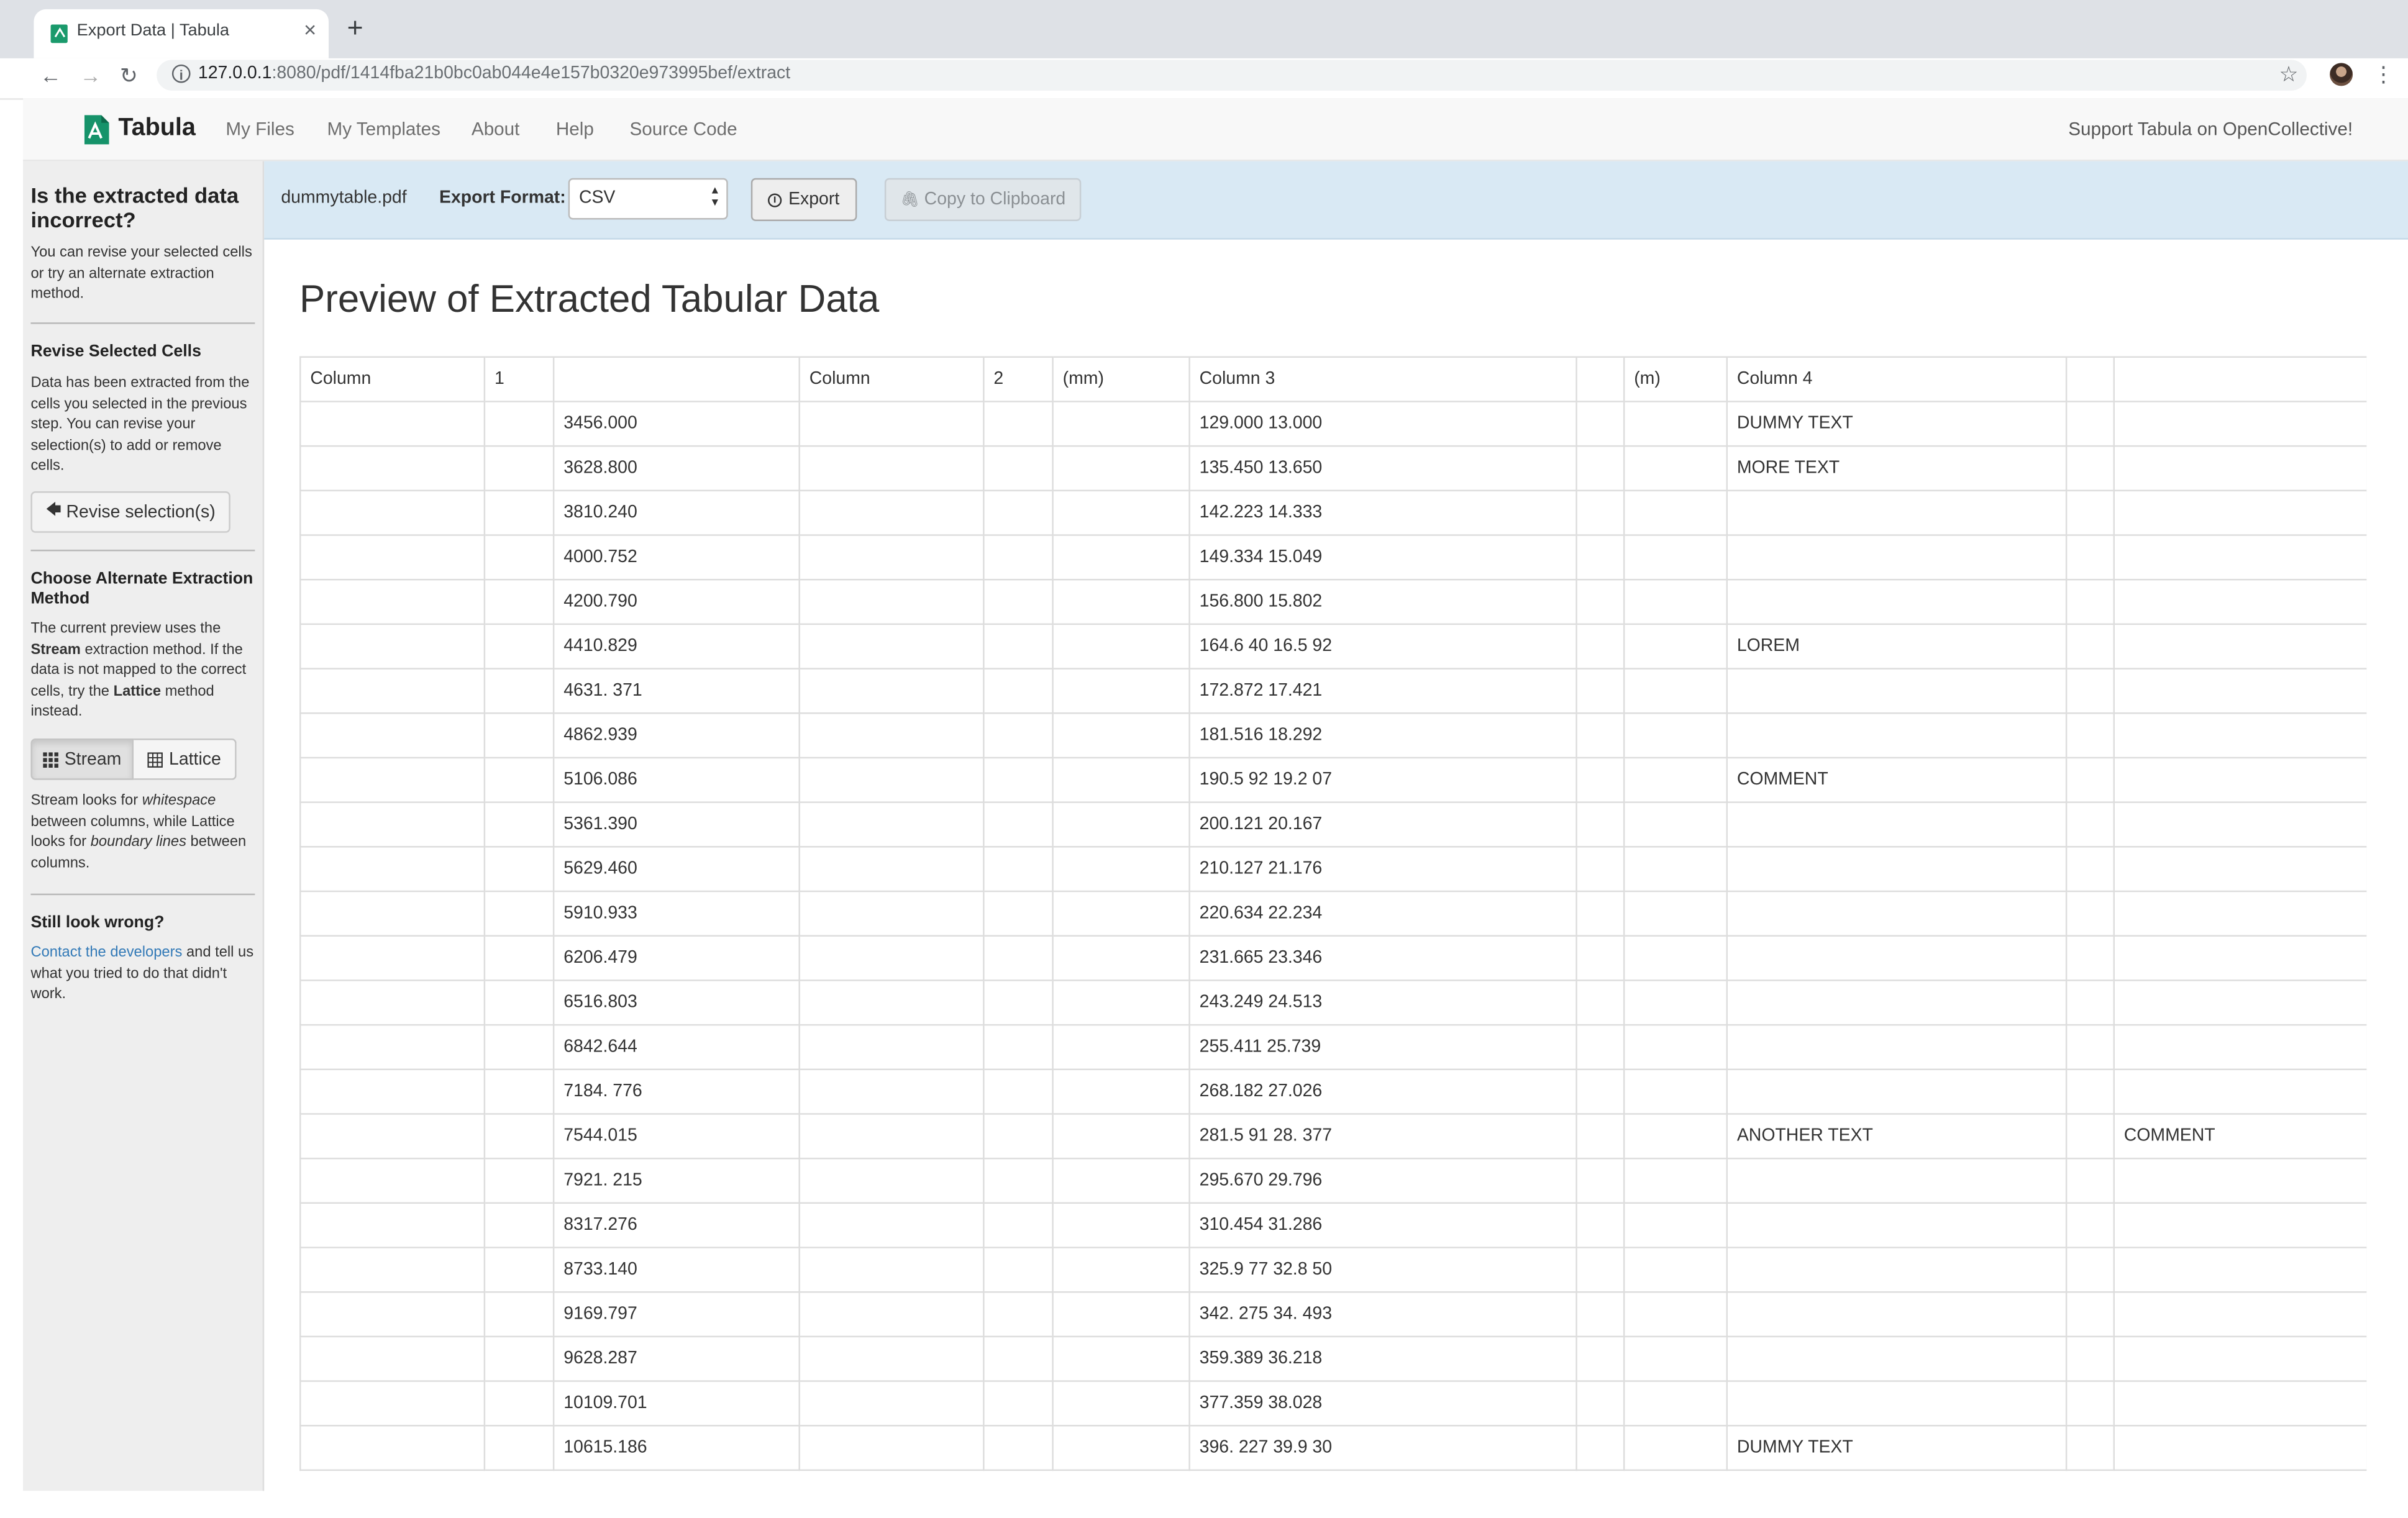  I want to click on export-button: Export, so click(803, 200).